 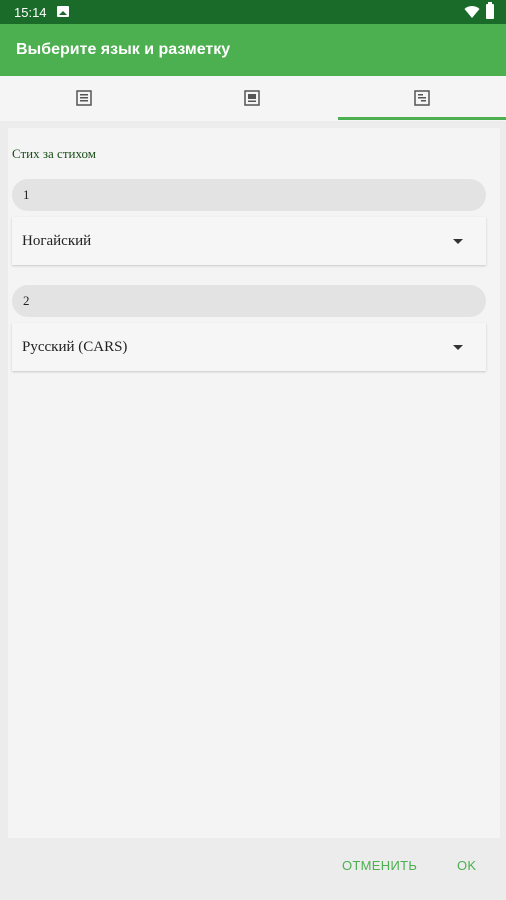 I want to click on battery-icon, so click(x=490, y=10).